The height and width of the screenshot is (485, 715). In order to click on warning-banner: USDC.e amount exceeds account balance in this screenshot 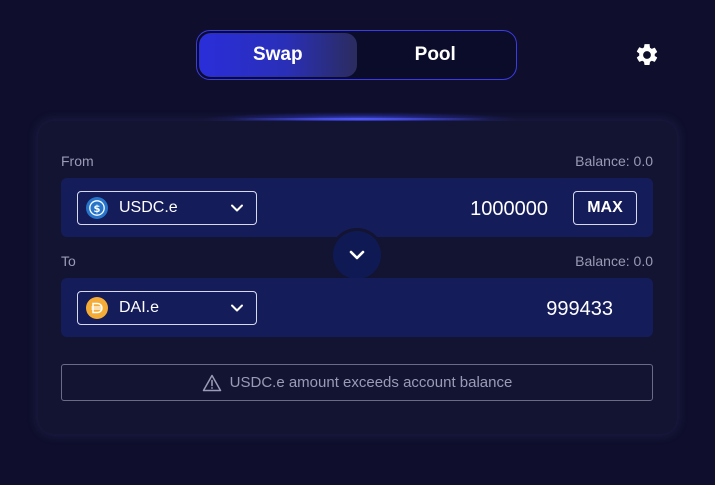, I will do `click(357, 382)`.